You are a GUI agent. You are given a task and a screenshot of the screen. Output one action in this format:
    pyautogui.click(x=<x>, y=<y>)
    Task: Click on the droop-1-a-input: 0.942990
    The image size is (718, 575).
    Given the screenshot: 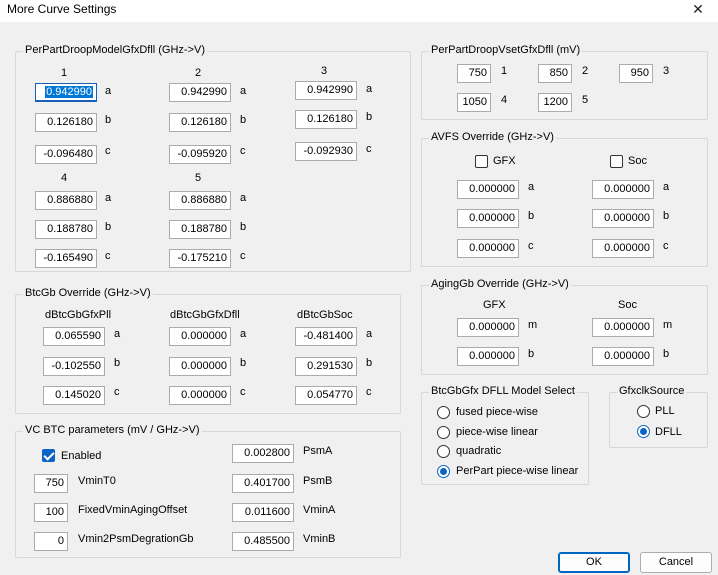 What is the action you would take?
    pyautogui.click(x=66, y=92)
    